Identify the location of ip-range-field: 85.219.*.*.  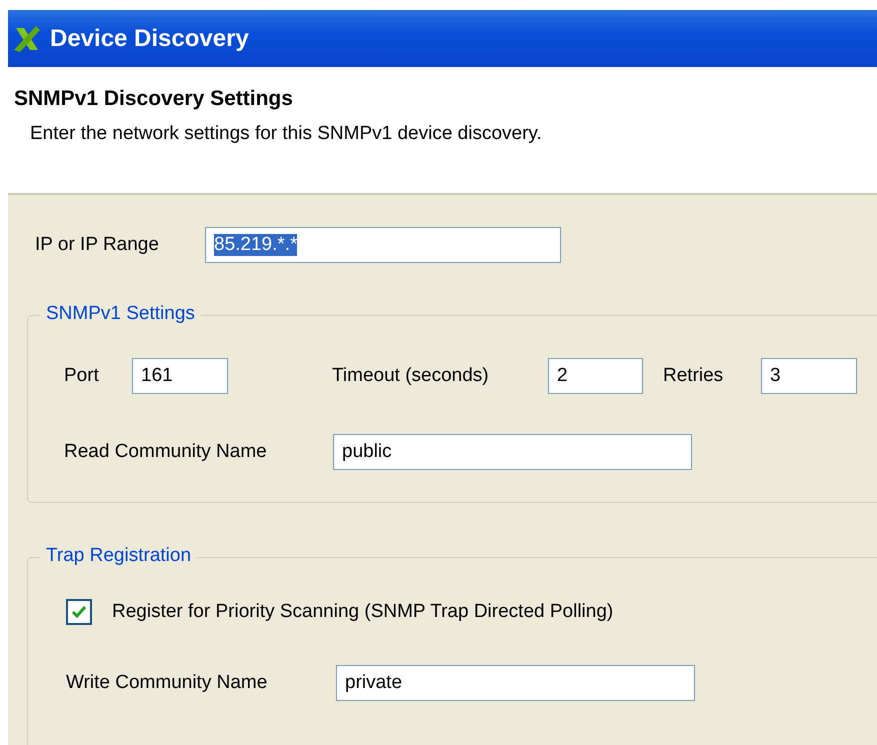
(383, 245).